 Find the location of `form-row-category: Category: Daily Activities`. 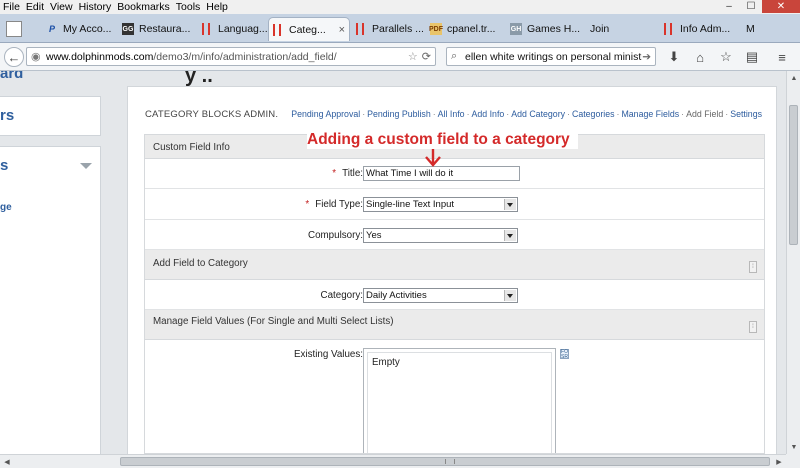

form-row-category: Category: Daily Activities is located at coordinates (454, 295).